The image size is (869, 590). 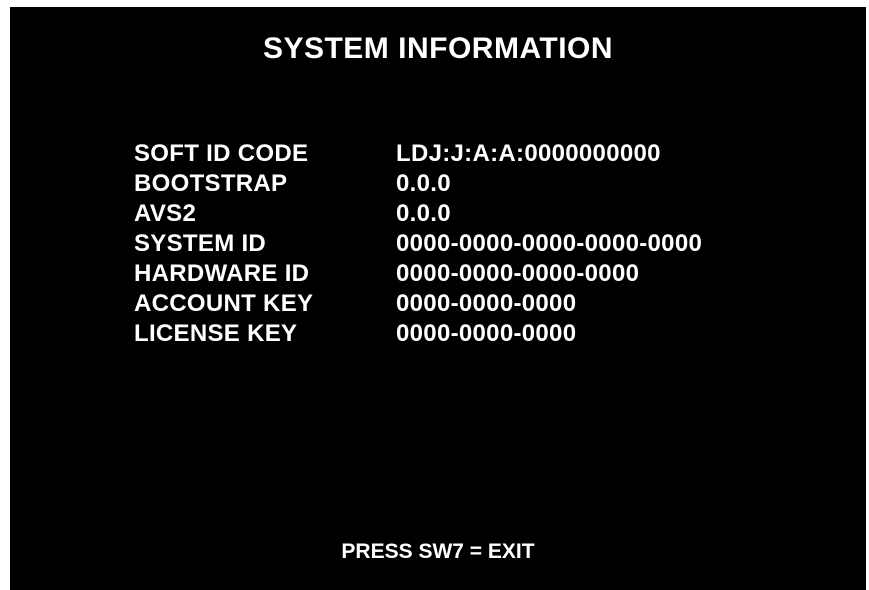 I want to click on account-key-label: ACCOUNT KEY, so click(x=224, y=303).